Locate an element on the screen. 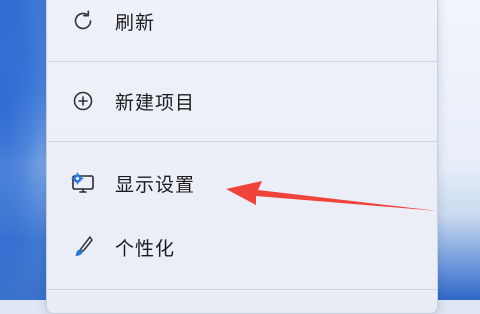 The width and height of the screenshot is (480, 314). menu-item-label: 新建项目 is located at coordinates (155, 102).